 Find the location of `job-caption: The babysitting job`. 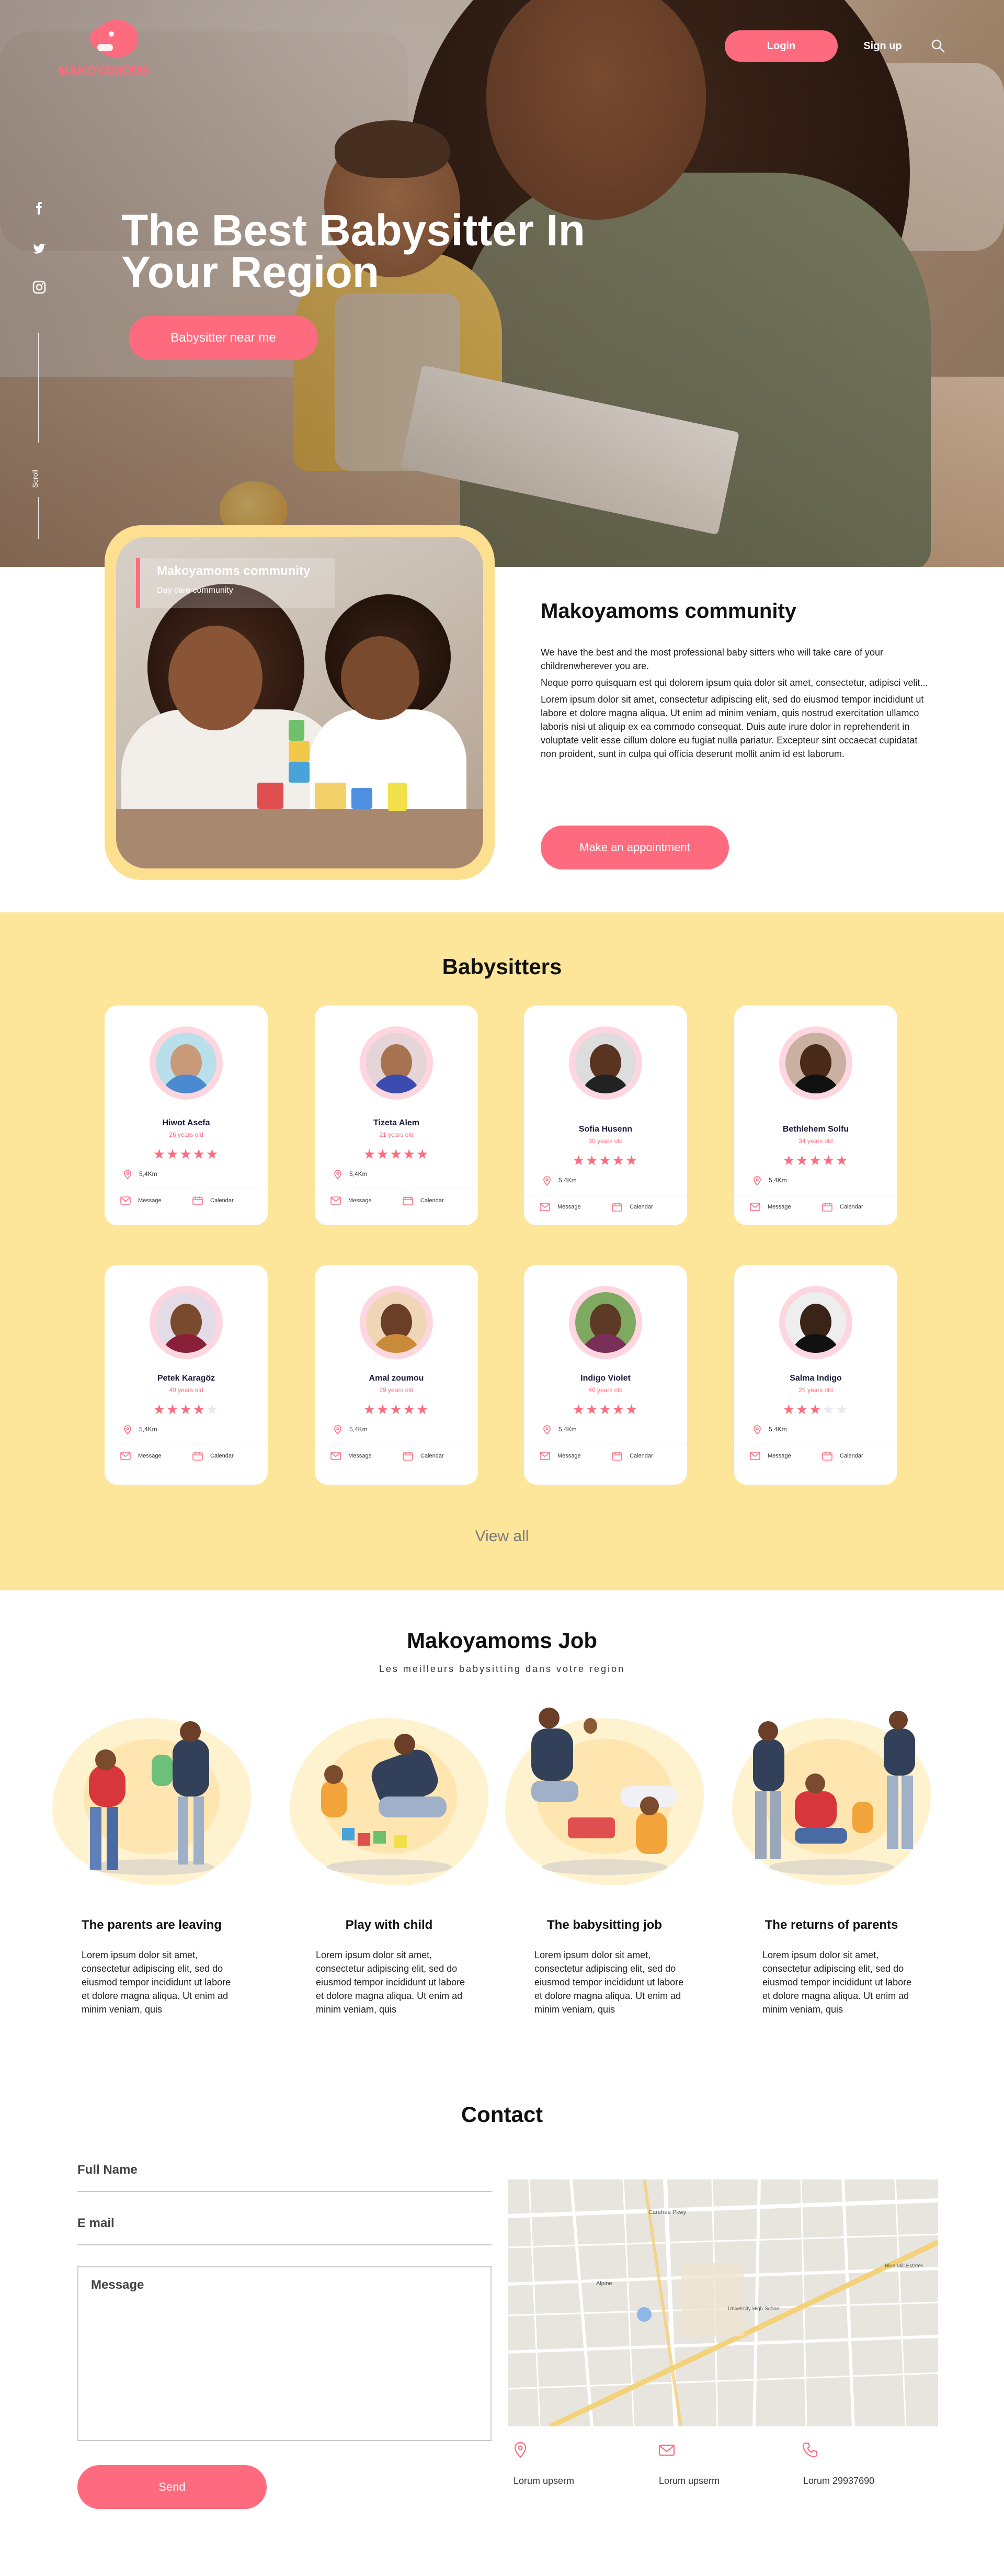

job-caption: The babysitting job is located at coordinates (604, 1925).